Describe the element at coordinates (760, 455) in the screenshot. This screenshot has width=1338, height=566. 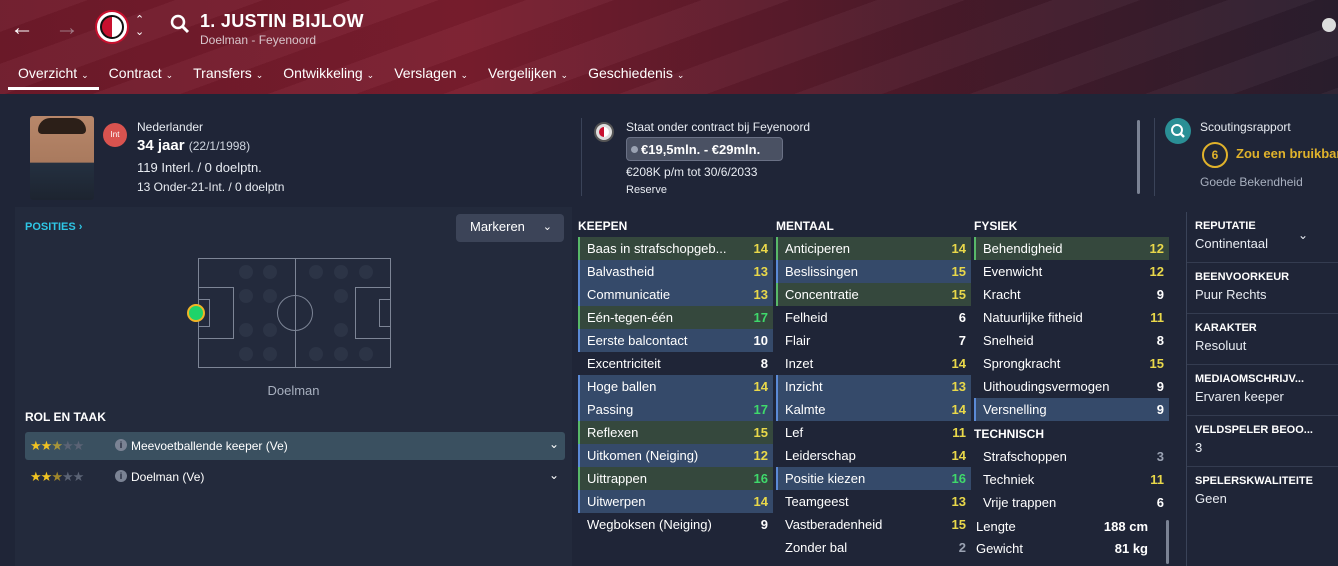
I see `attribute-value: 12` at that location.